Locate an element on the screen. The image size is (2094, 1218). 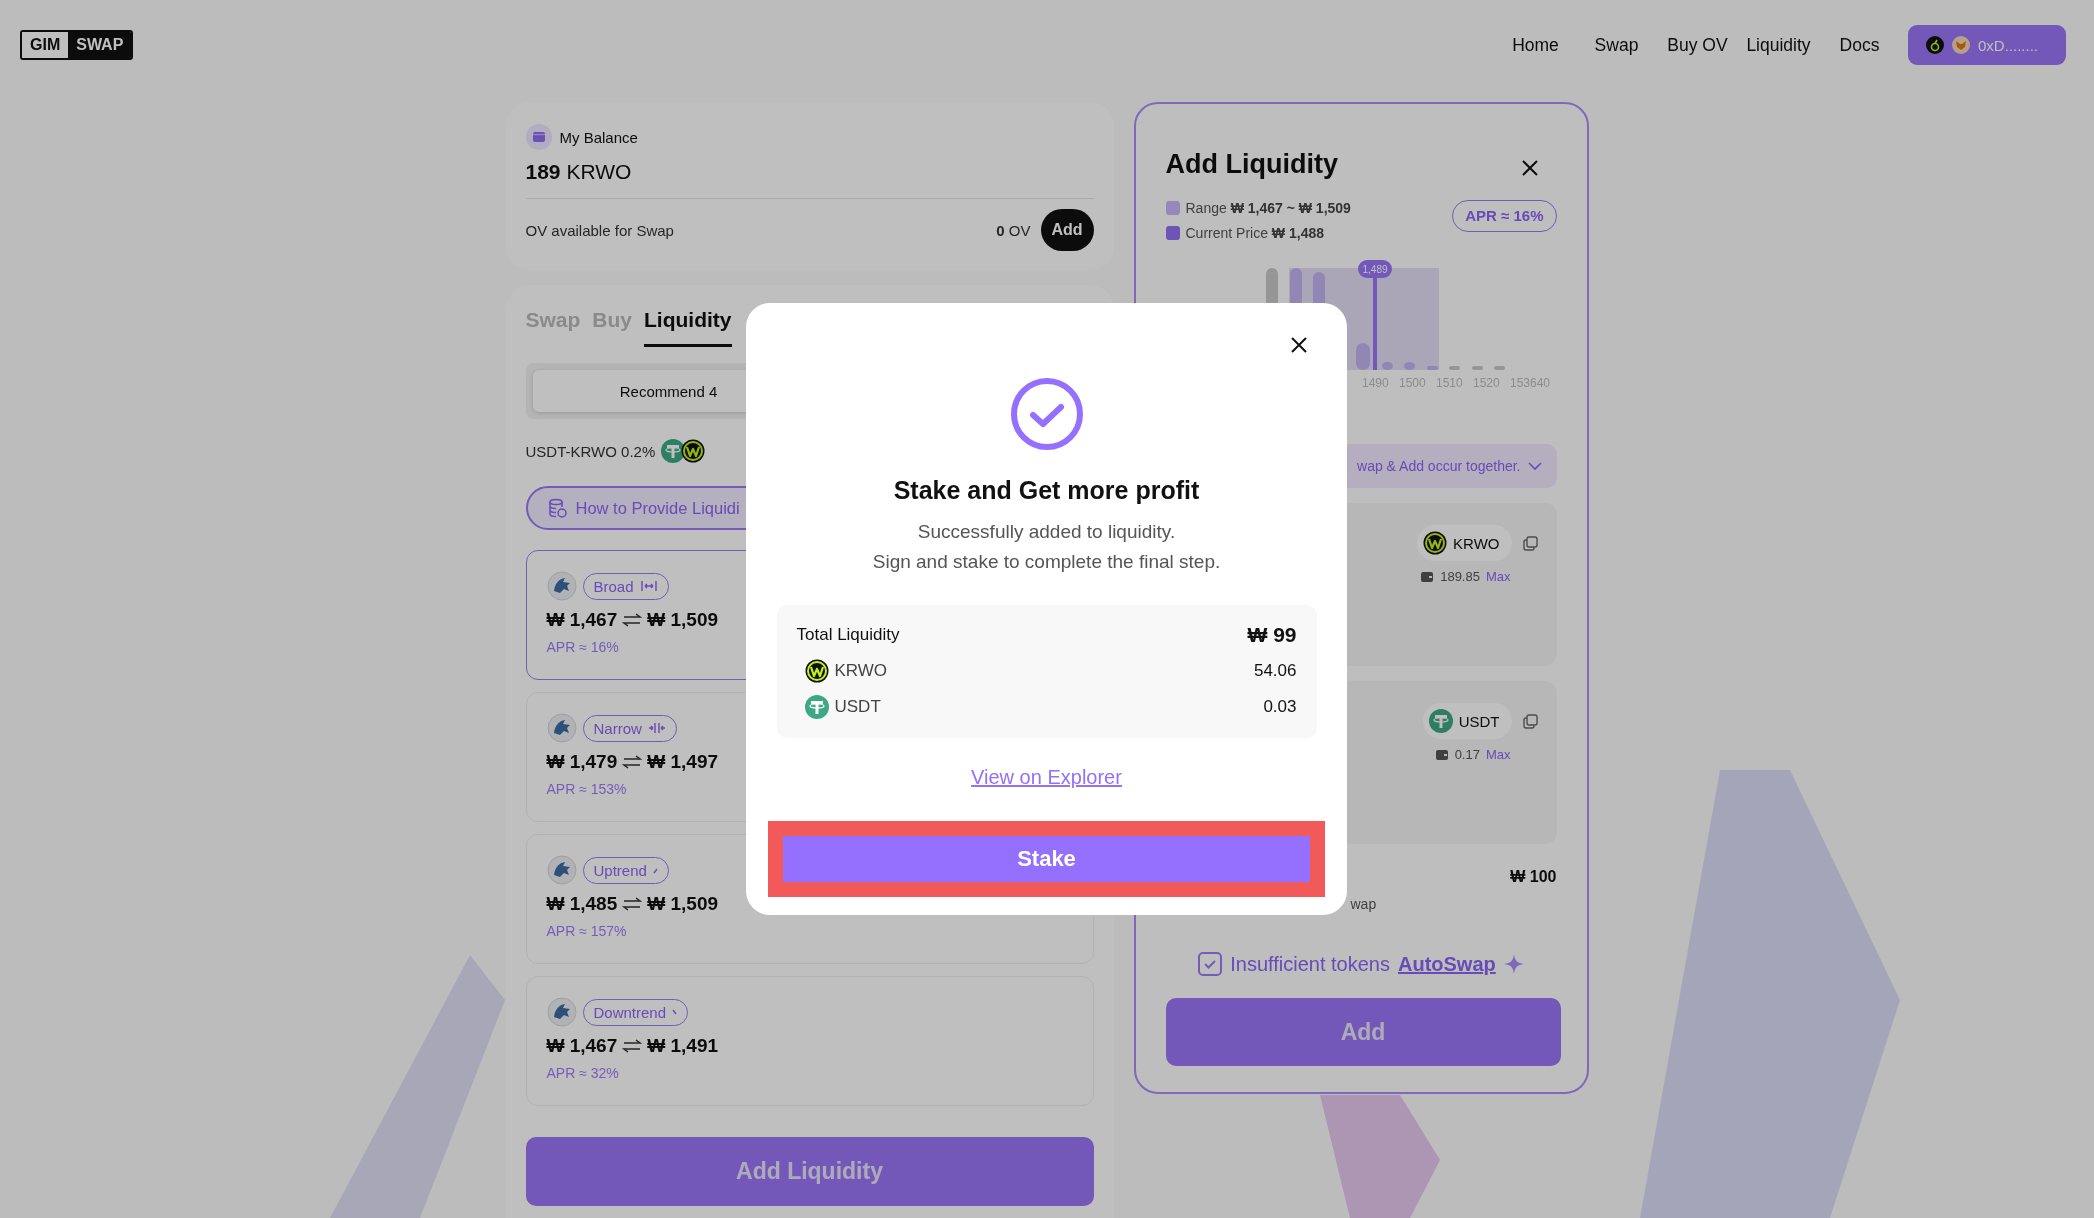
legend-text: Current Price ₩ 1,488 is located at coordinates (1254, 233).